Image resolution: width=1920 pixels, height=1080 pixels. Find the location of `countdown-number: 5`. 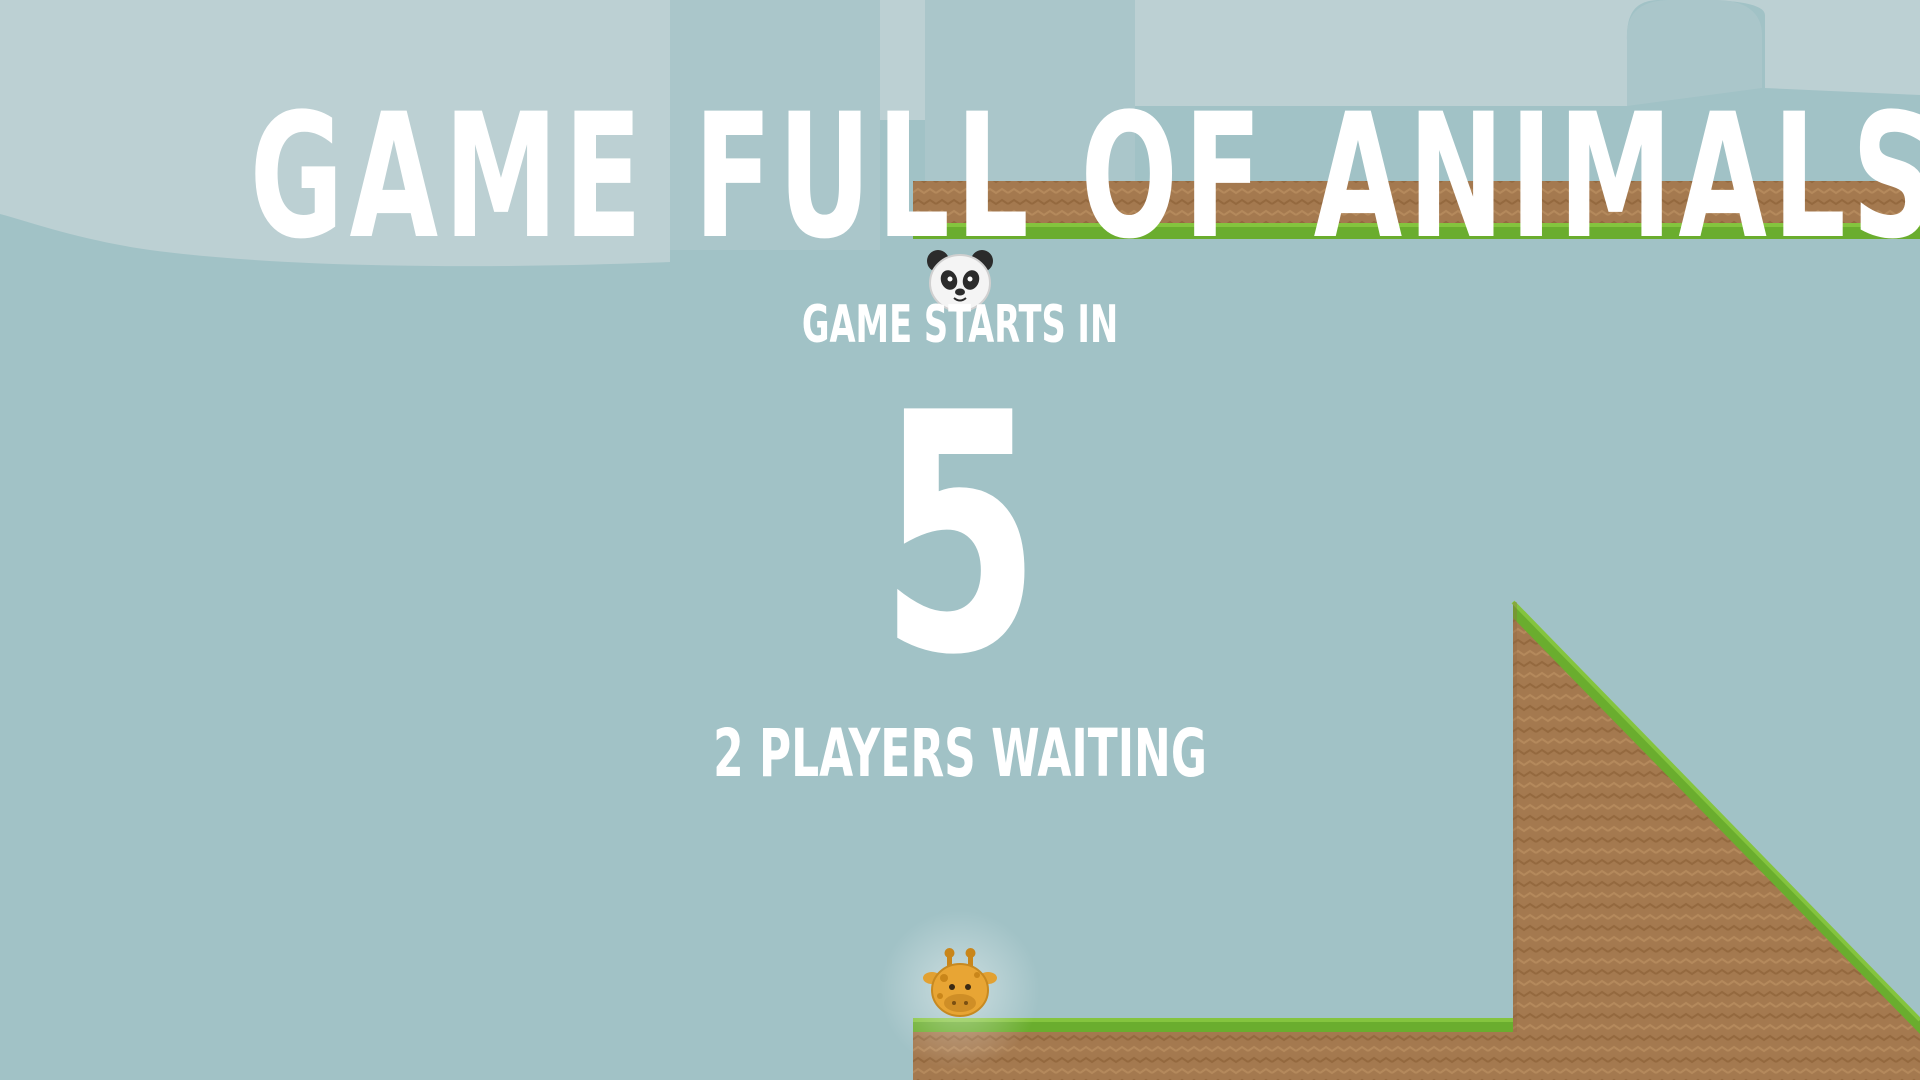

countdown-number: 5 is located at coordinates (960, 535).